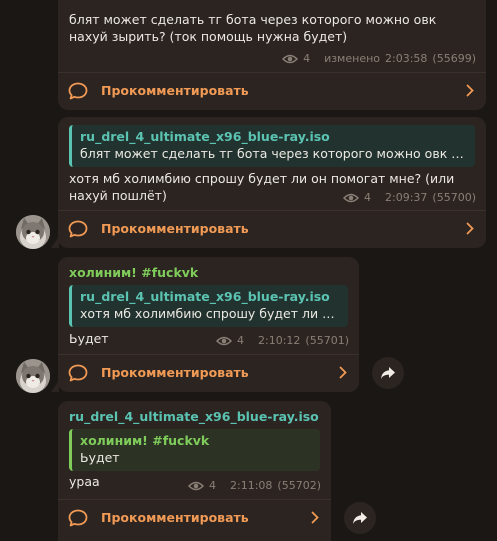  I want to click on message-time: 2:11:08, so click(251, 485).